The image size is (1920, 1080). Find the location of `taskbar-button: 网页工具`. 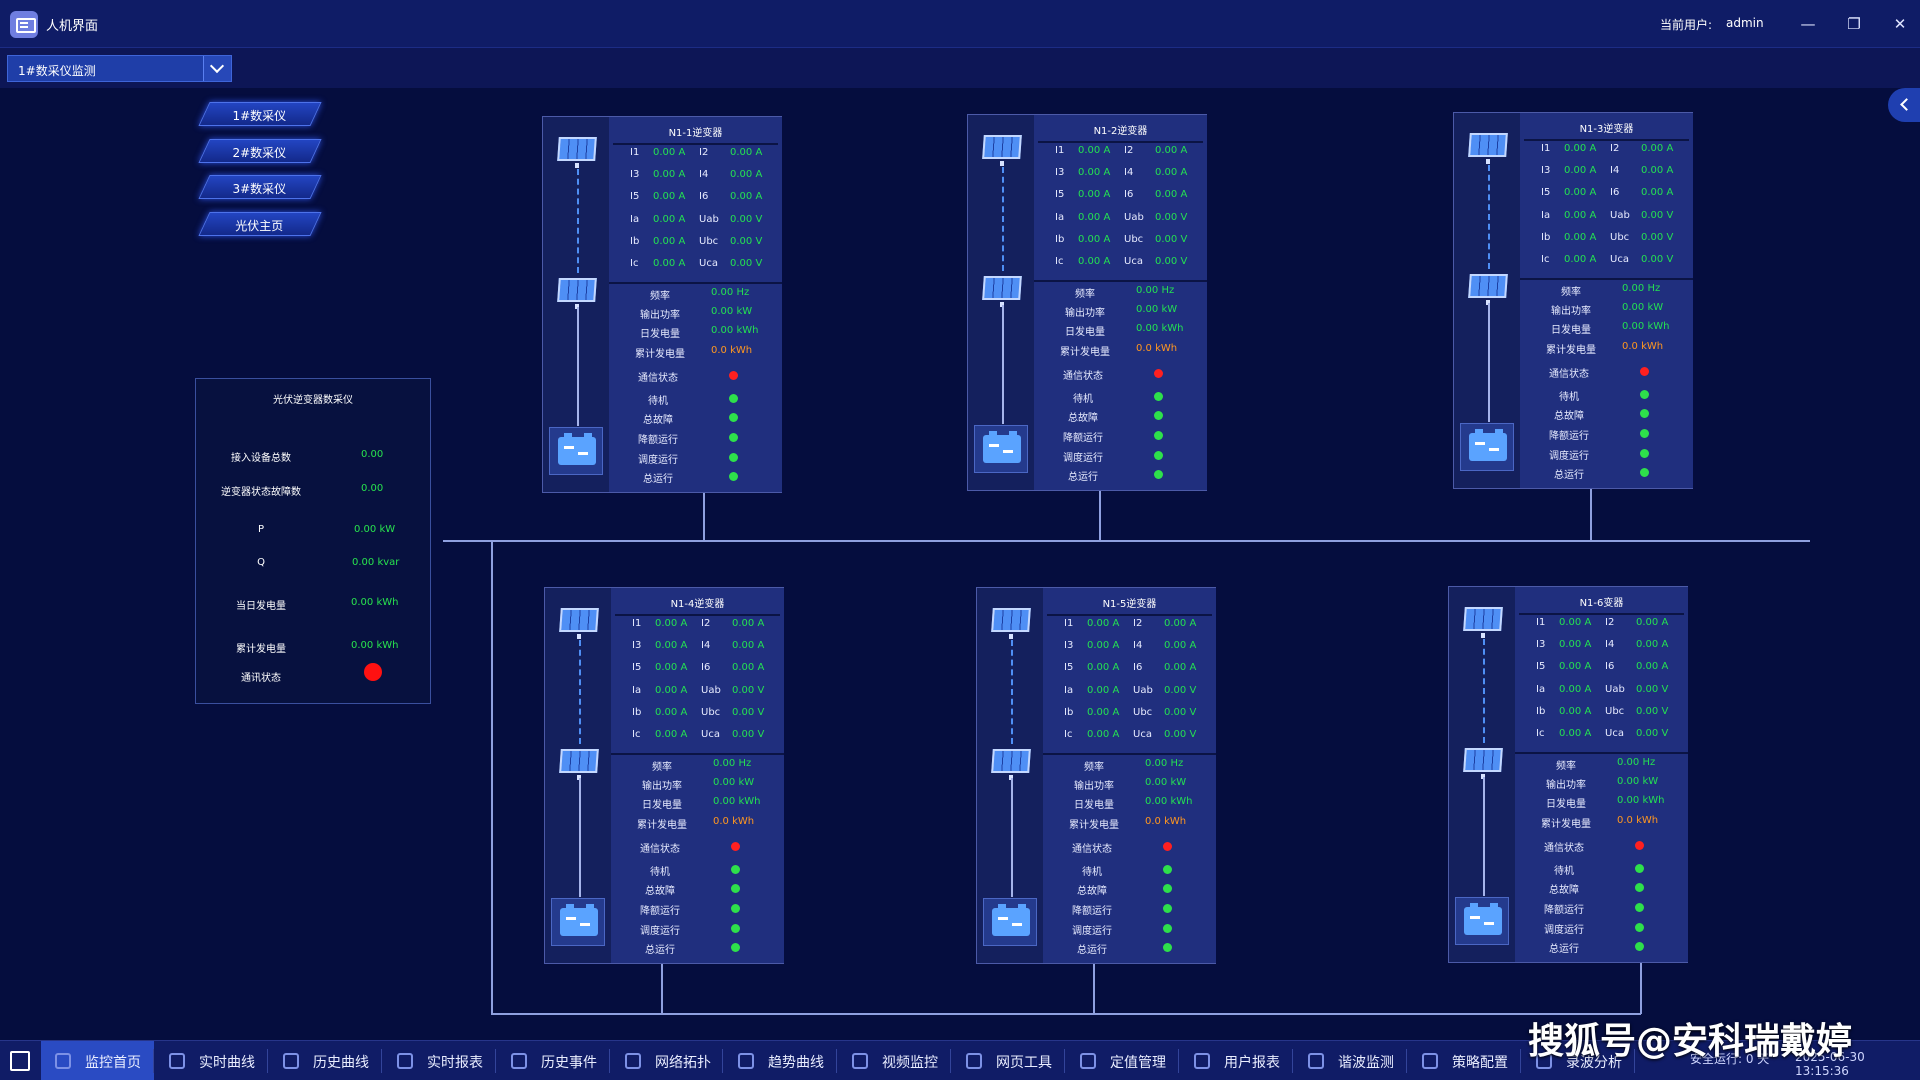

taskbar-button: 网页工具 is located at coordinates (1008, 1060).